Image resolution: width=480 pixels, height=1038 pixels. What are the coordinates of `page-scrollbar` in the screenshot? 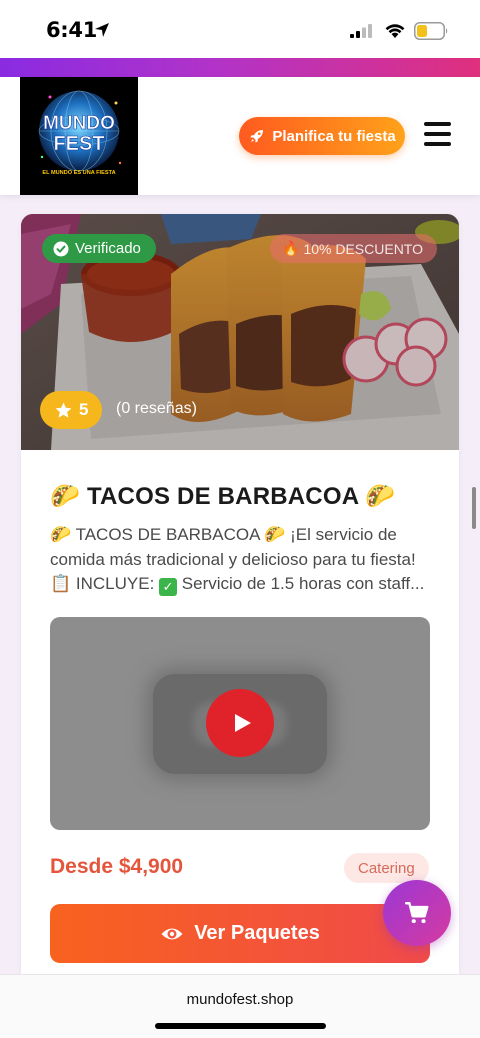 It's located at (474, 508).